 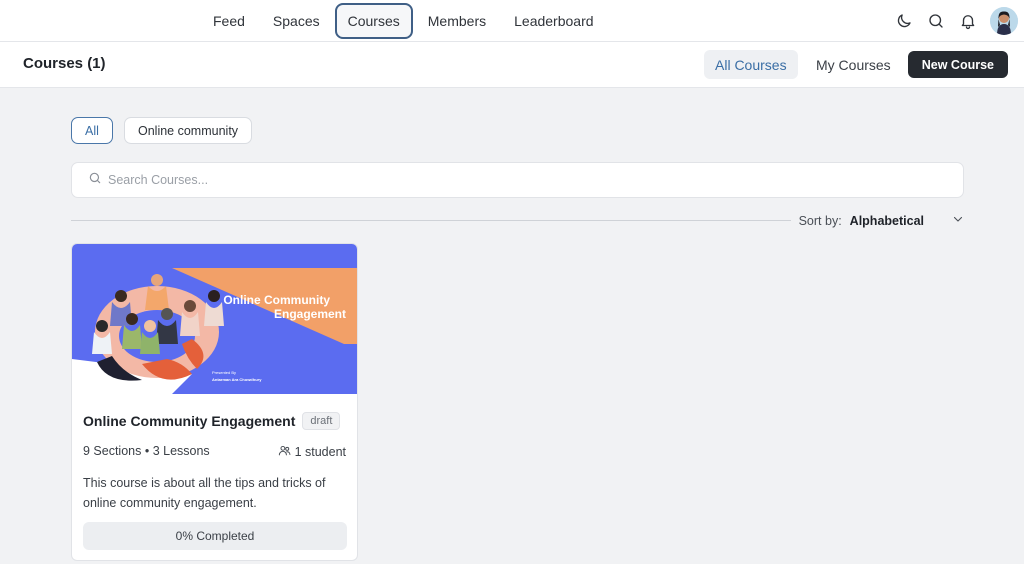 I want to click on course-title: Online Community Engagement, so click(x=189, y=421).